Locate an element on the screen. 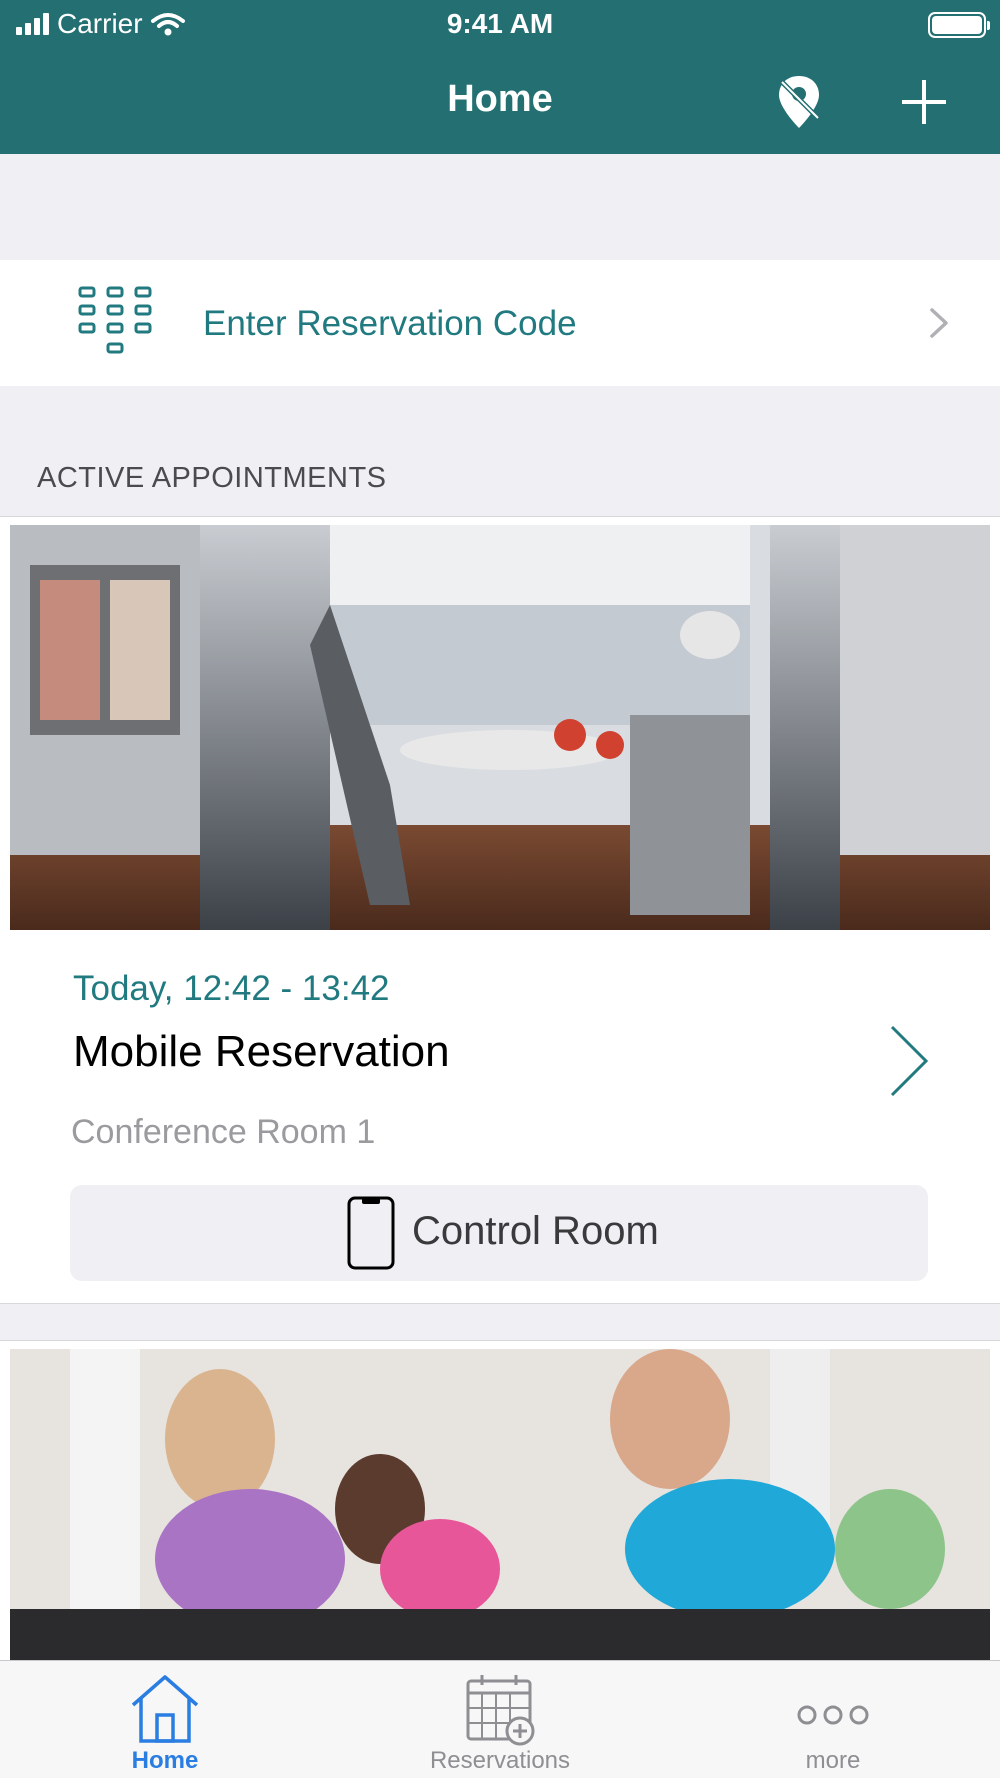  appointment-title: Mobile Reservation is located at coordinates (261, 1051).